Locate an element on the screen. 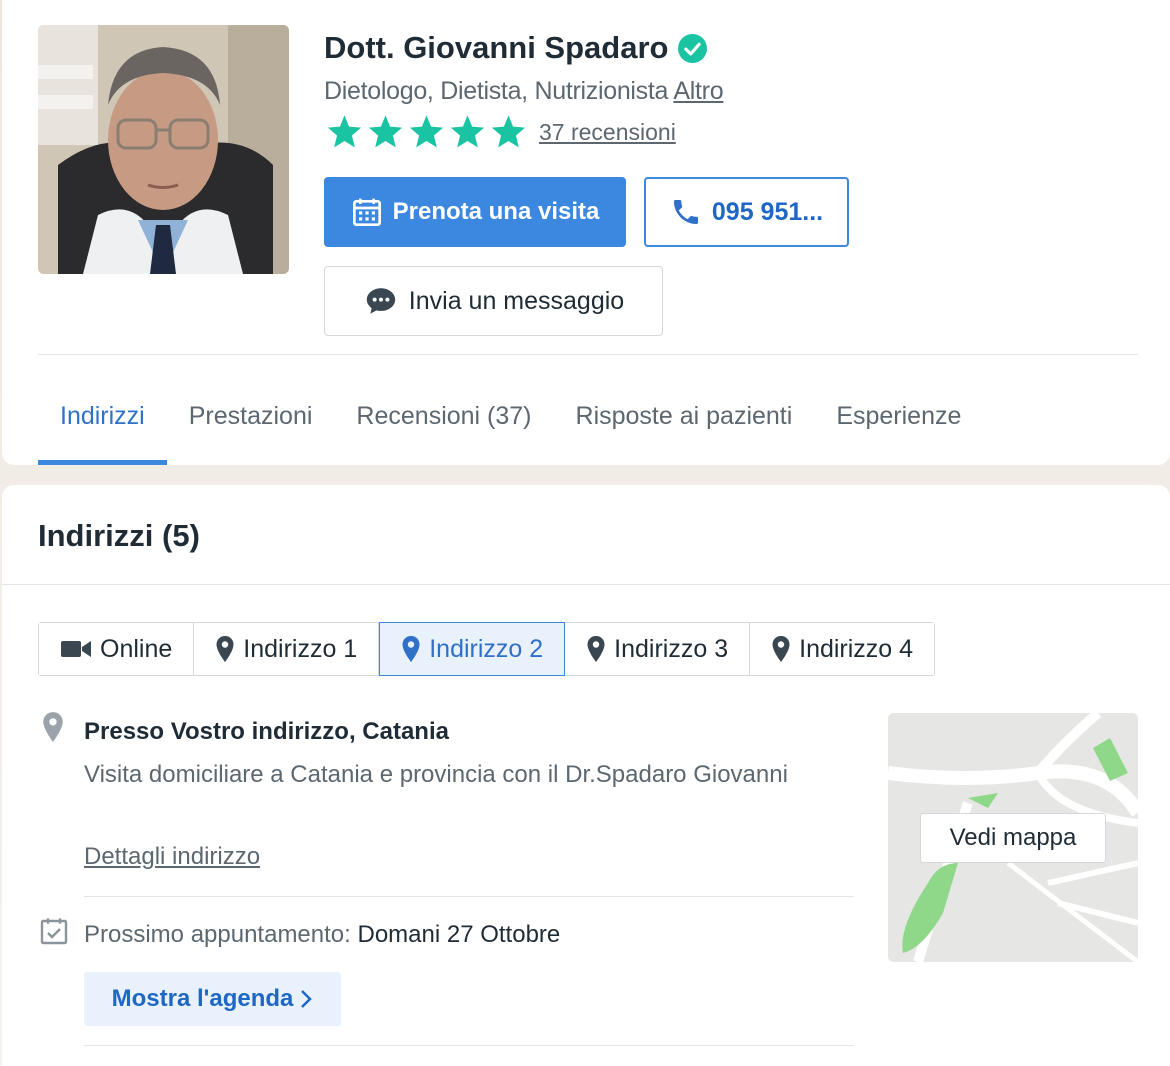  show-agenda-button: Mostra l'agenda is located at coordinates (212, 999).